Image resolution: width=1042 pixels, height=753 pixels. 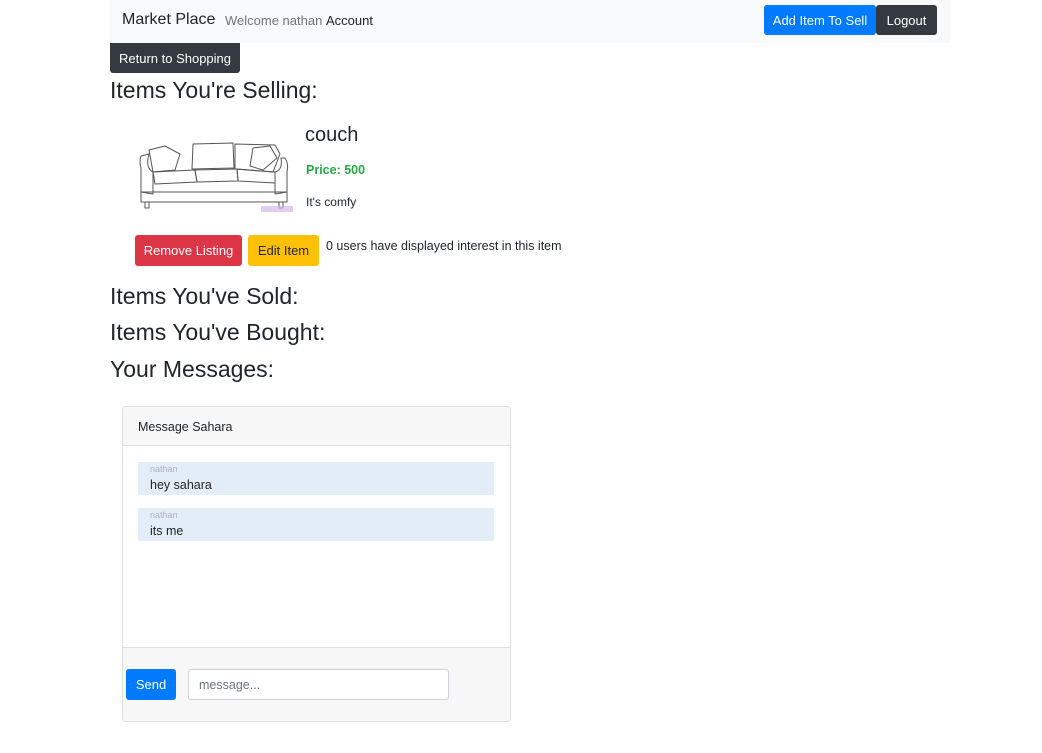 What do you see at coordinates (188, 250) in the screenshot?
I see `remove-listing-button: Remove Listing` at bounding box center [188, 250].